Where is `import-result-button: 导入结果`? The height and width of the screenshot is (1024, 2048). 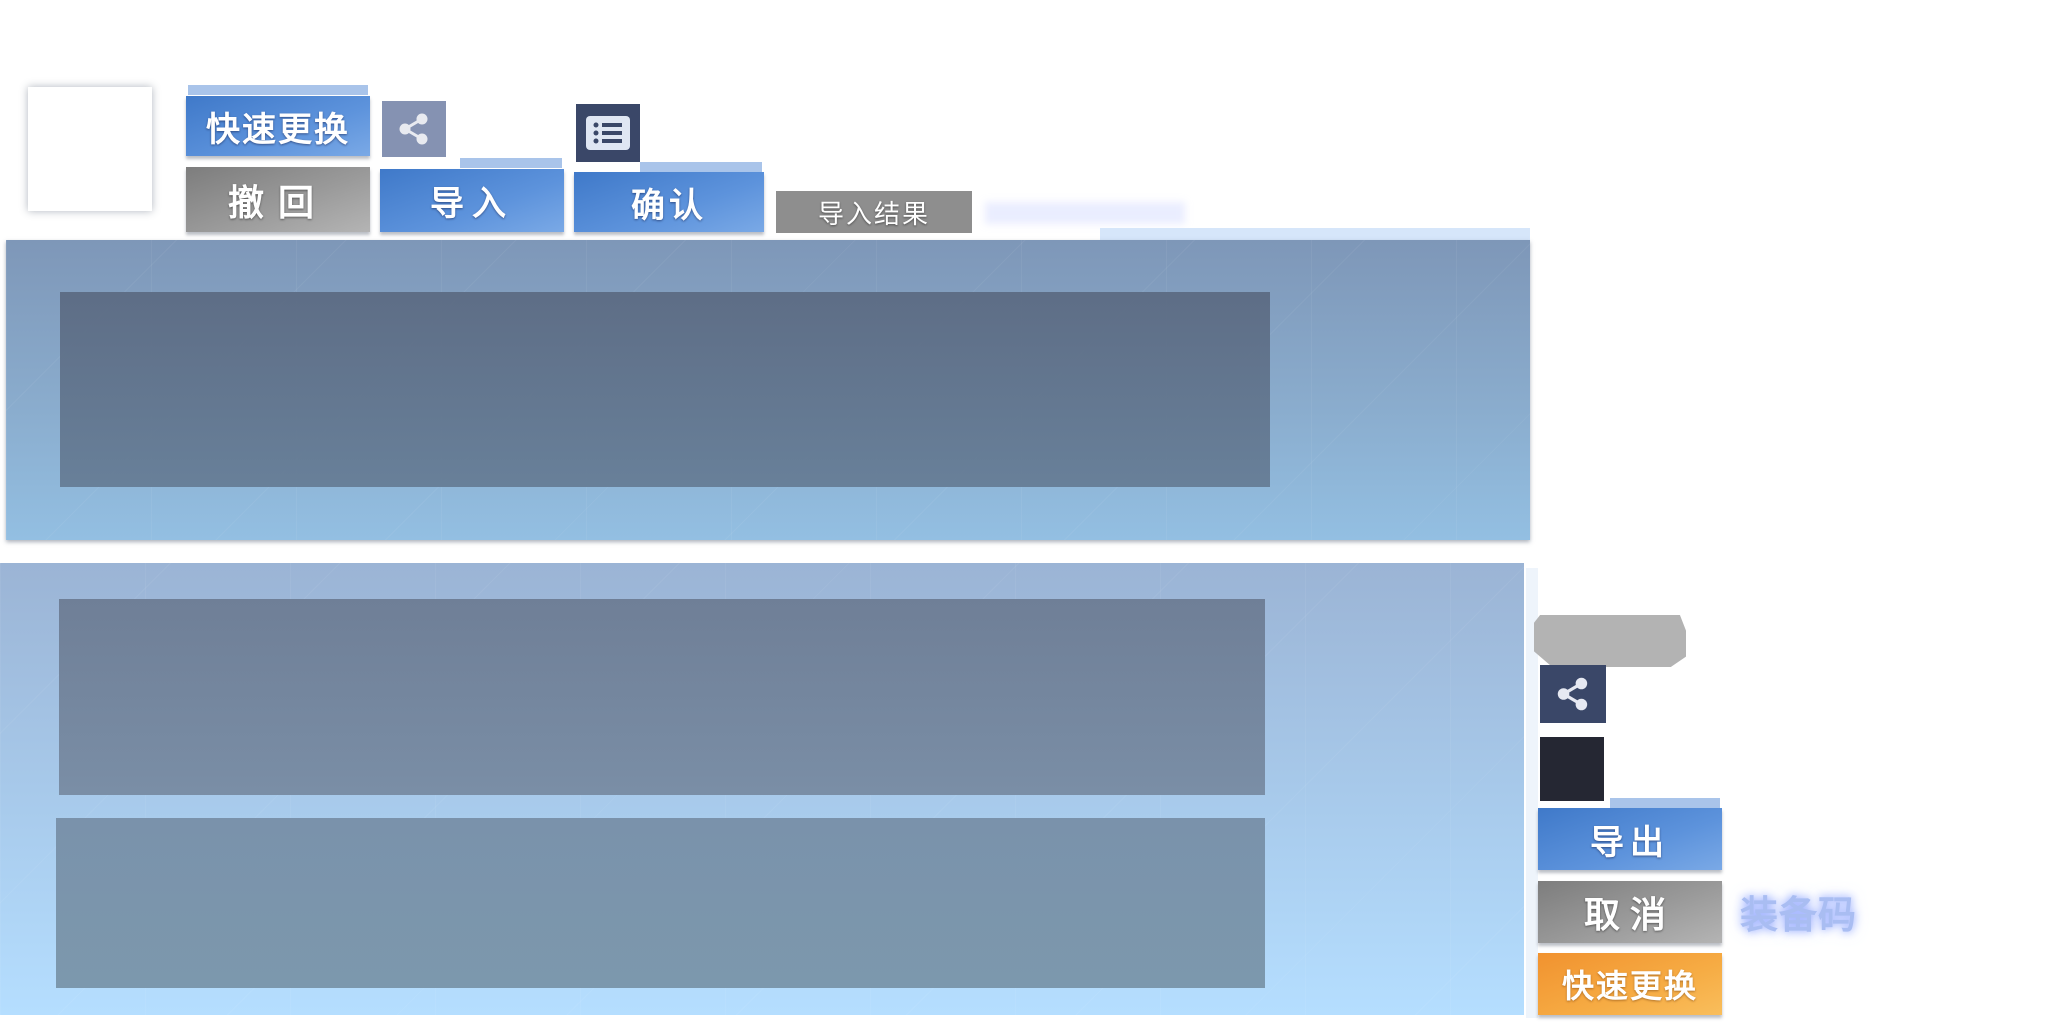 import-result-button: 导入结果 is located at coordinates (874, 212).